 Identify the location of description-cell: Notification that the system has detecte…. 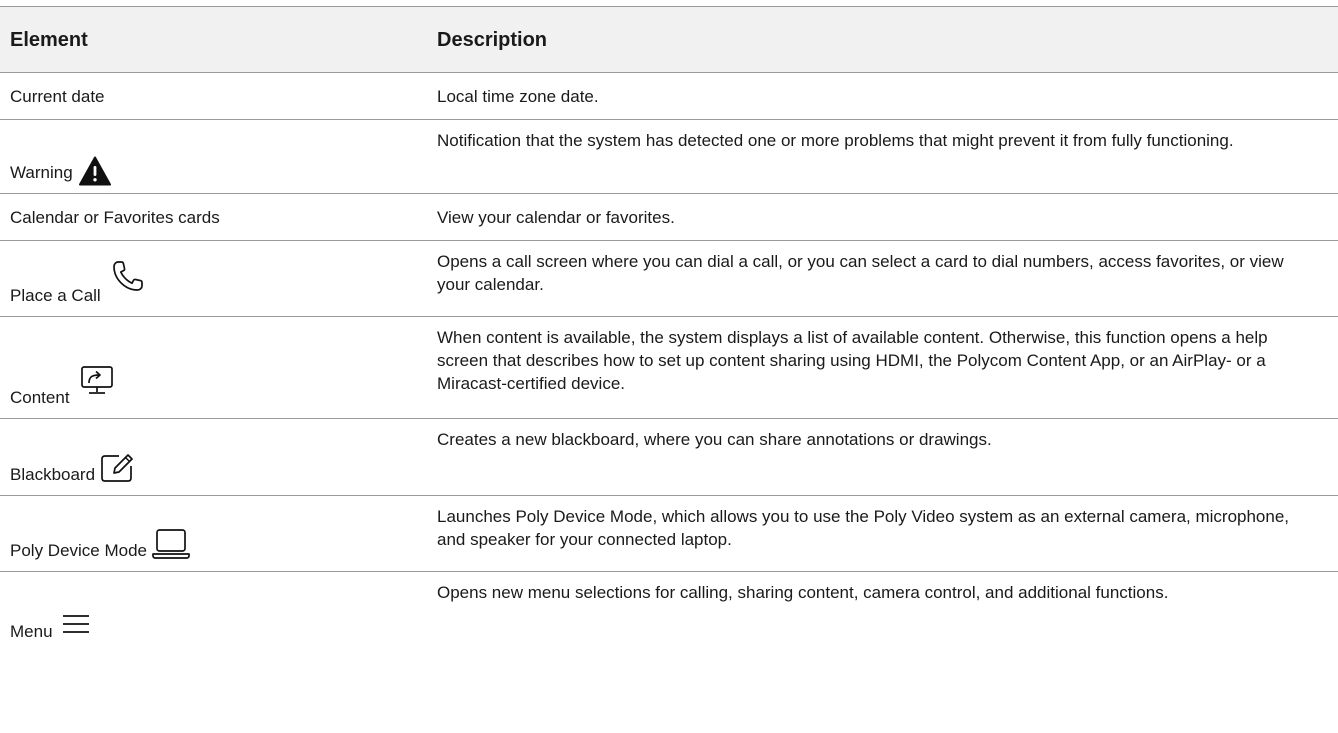
(835, 140).